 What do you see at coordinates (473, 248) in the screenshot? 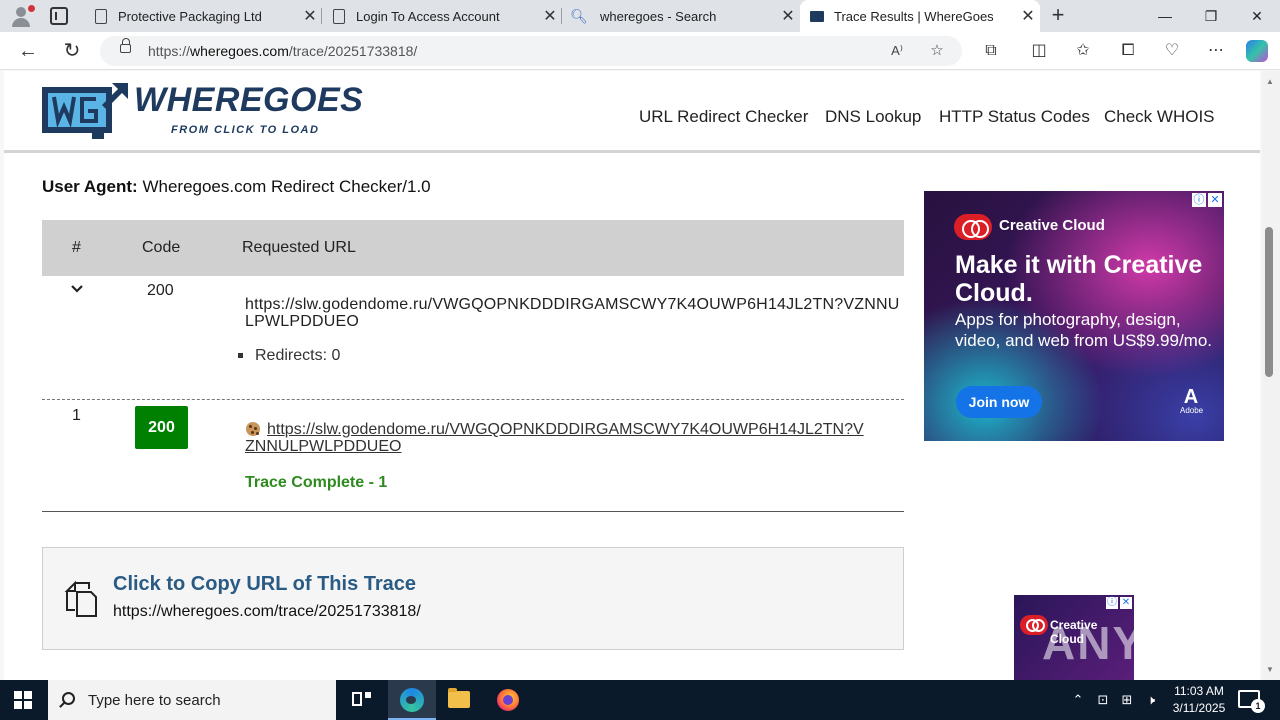
I see `trace-table-header: # Code Requested URL` at bounding box center [473, 248].